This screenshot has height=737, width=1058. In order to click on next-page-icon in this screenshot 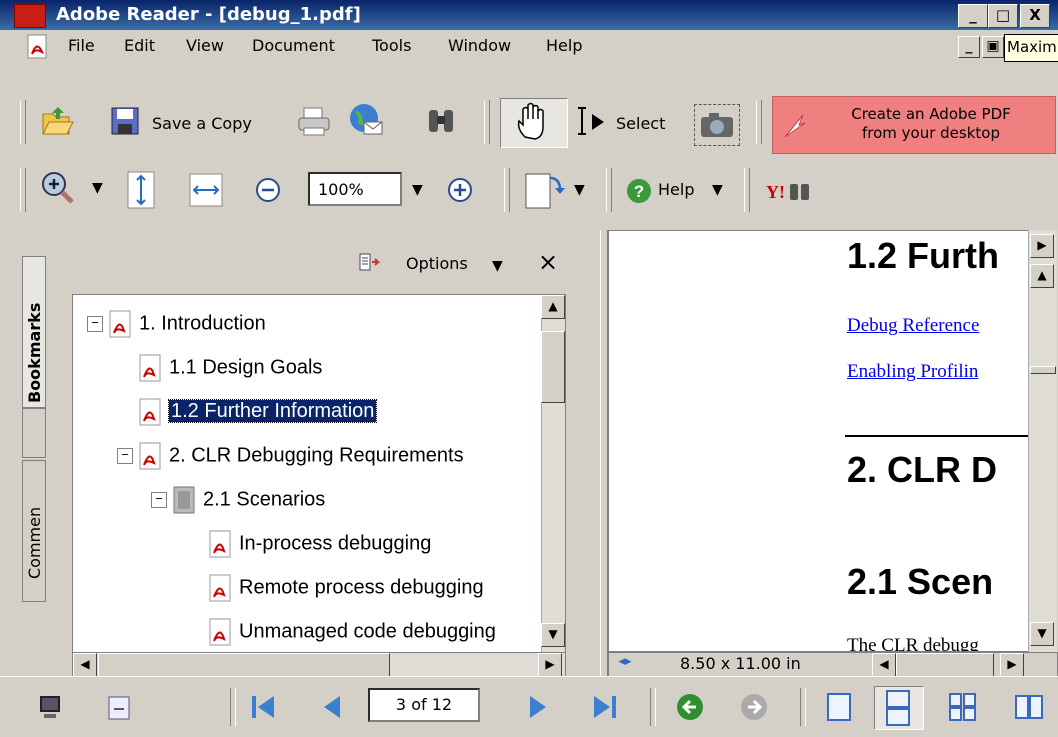, I will do `click(539, 707)`.